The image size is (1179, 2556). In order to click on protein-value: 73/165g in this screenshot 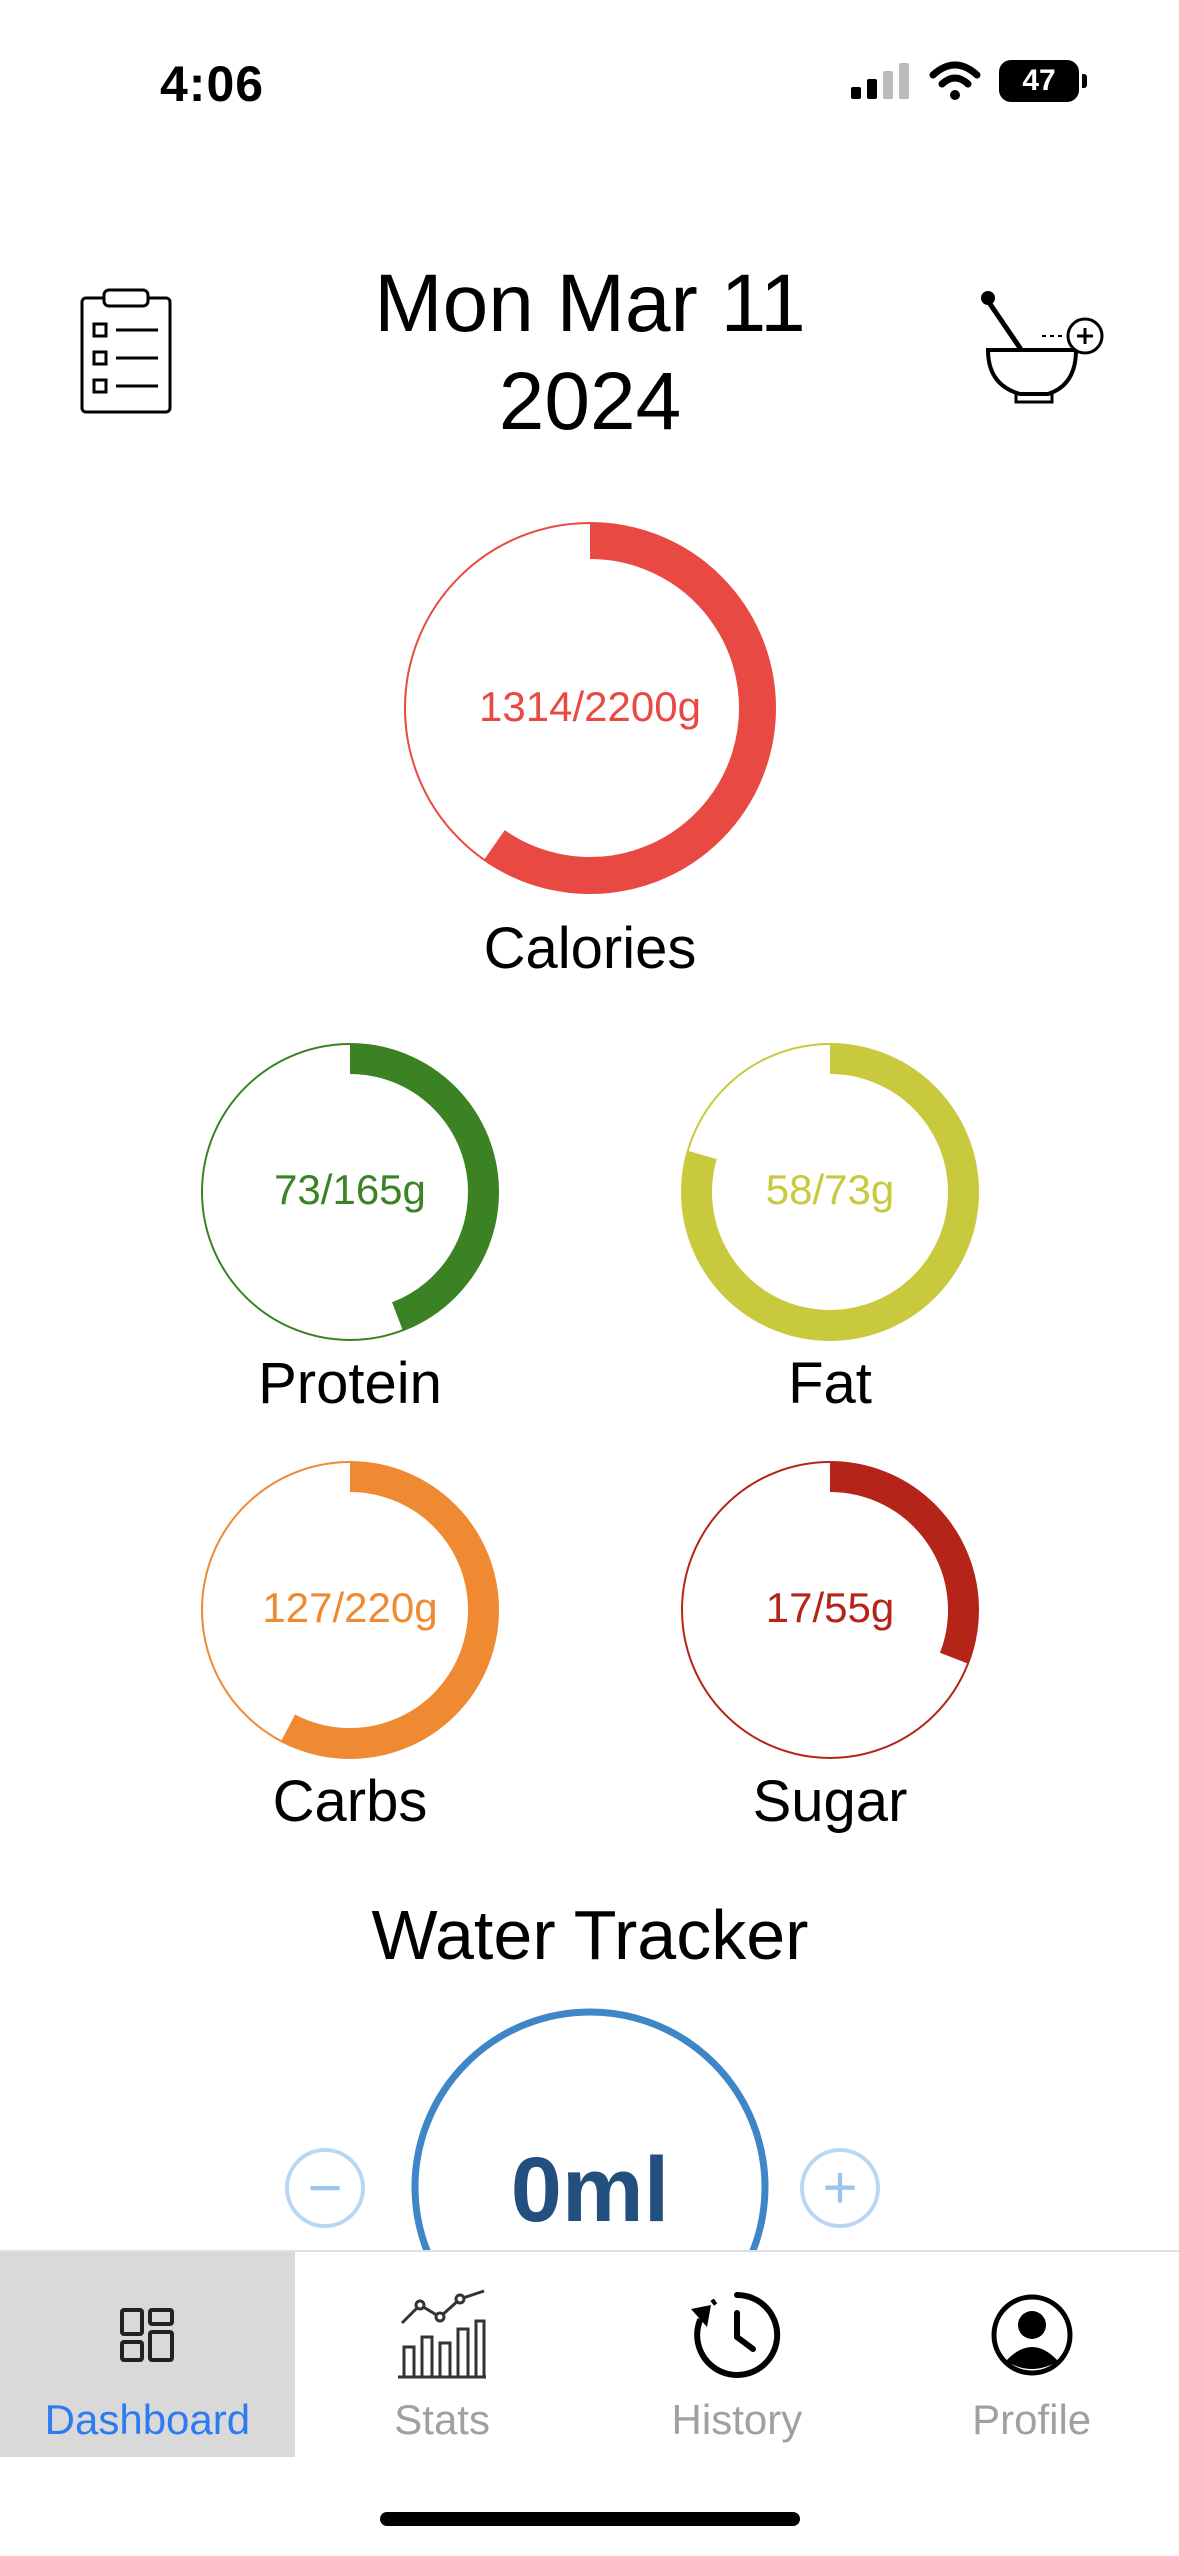, I will do `click(350, 1189)`.